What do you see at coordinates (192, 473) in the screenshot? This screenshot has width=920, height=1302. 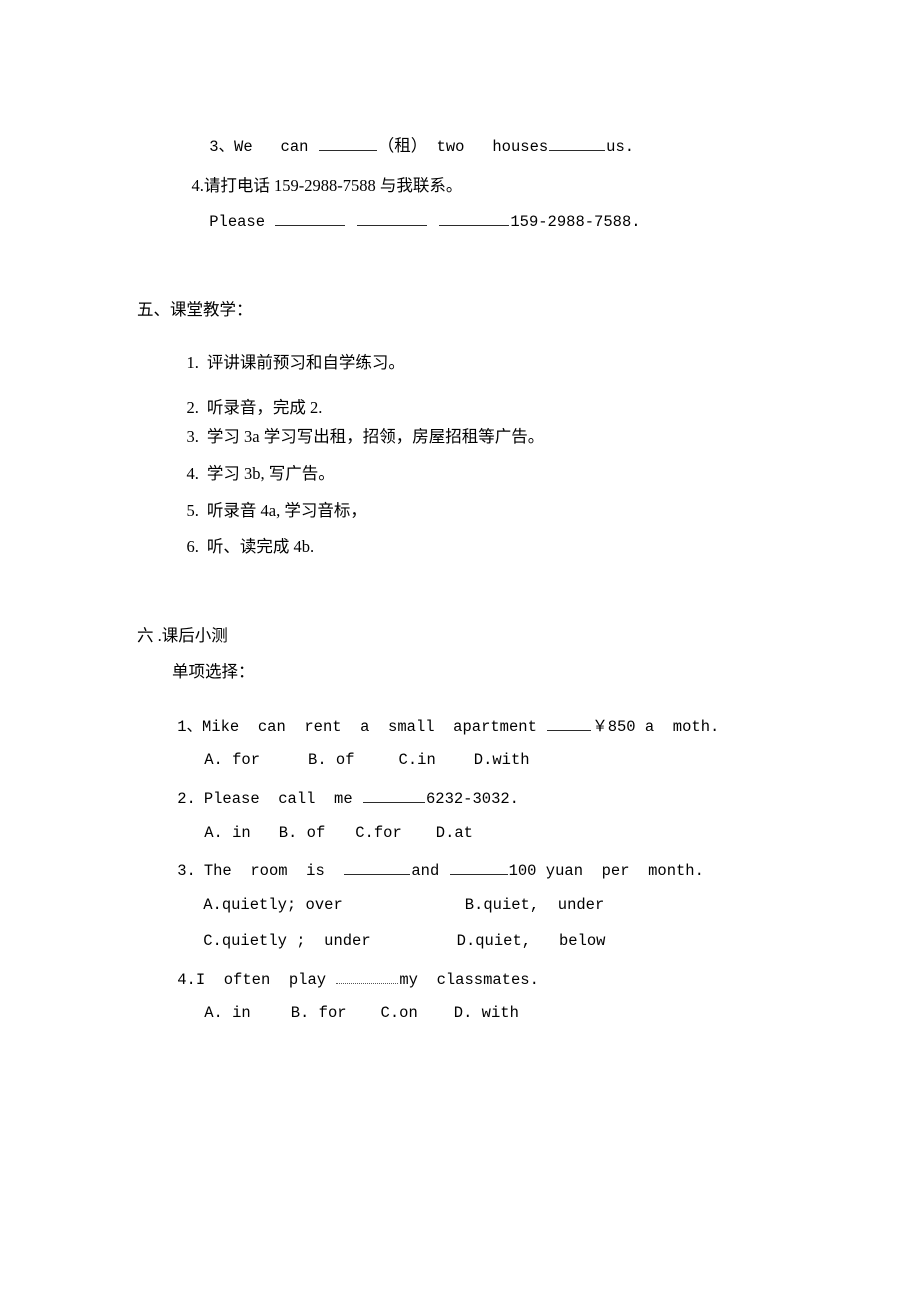 I see `section-five-item-4-number: 4.` at bounding box center [192, 473].